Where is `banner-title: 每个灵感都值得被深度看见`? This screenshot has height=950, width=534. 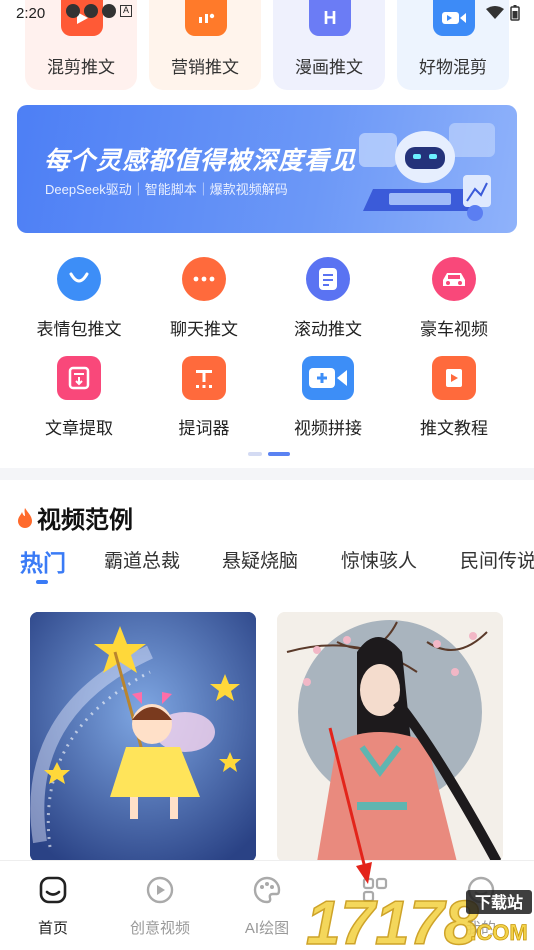
banner-title: 每个灵感都值得被深度看见 is located at coordinates (200, 161).